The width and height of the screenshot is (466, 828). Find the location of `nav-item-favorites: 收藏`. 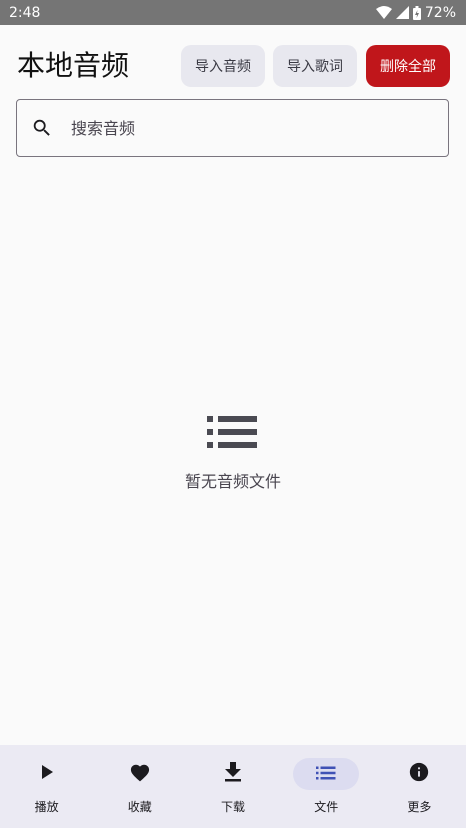

nav-item-favorites: 收藏 is located at coordinates (139, 786).